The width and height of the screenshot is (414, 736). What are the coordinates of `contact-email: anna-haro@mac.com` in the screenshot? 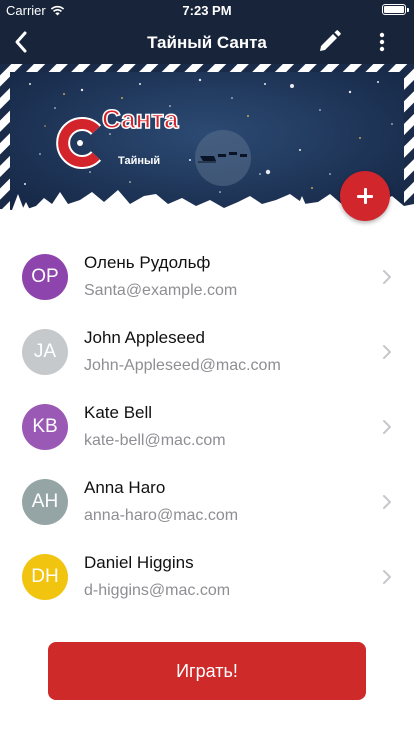 It's located at (161, 515).